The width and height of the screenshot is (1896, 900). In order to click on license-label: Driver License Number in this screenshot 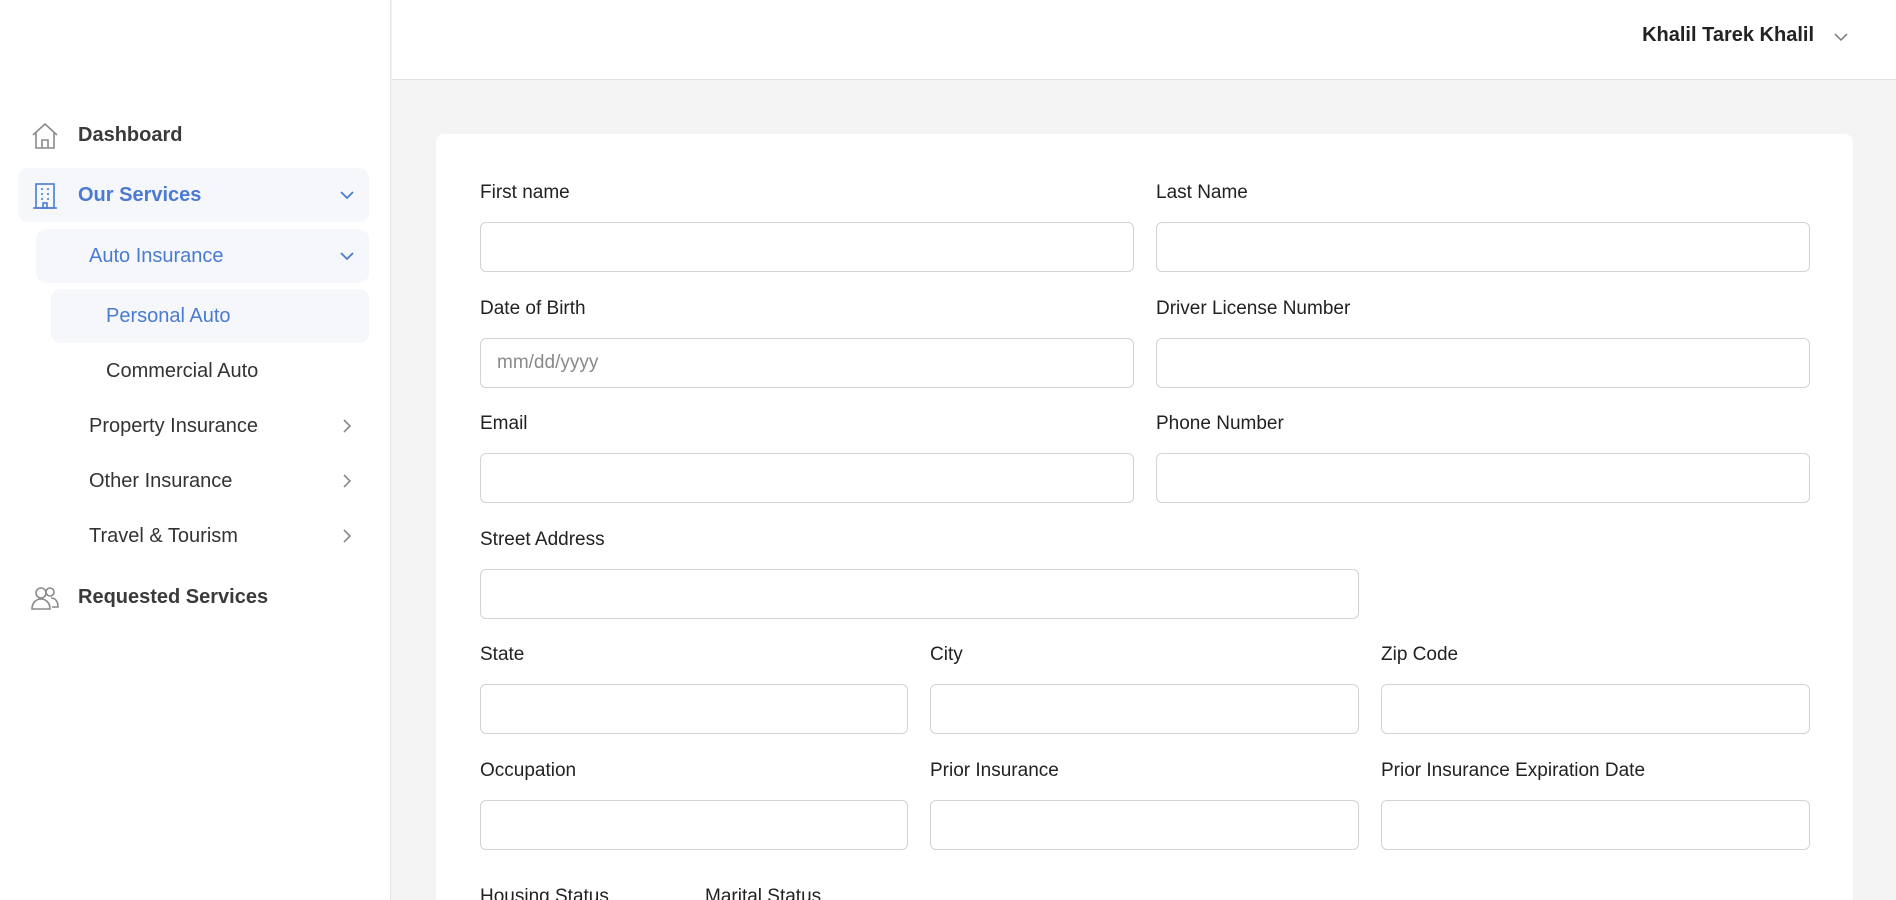, I will do `click(1253, 308)`.